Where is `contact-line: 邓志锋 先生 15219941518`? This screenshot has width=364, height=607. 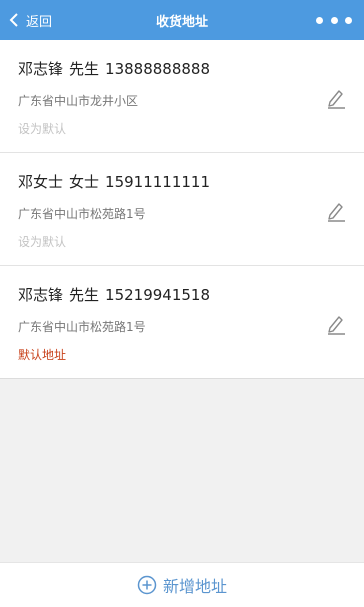
contact-line: 邓志锋 先生 15219941518 is located at coordinates (117, 294).